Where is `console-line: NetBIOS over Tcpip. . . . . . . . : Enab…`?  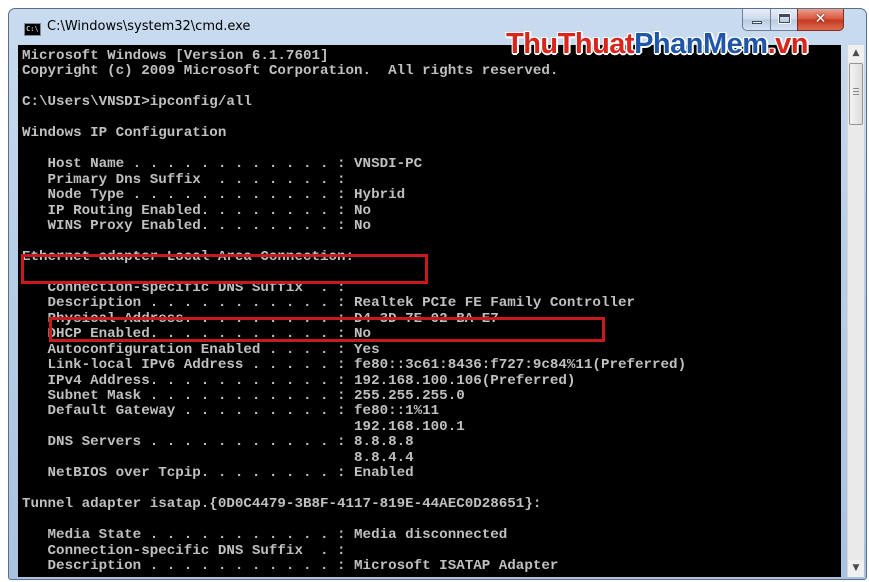 console-line: NetBIOS over Tcpip. . . . . . . . : Enab… is located at coordinates (218, 473).